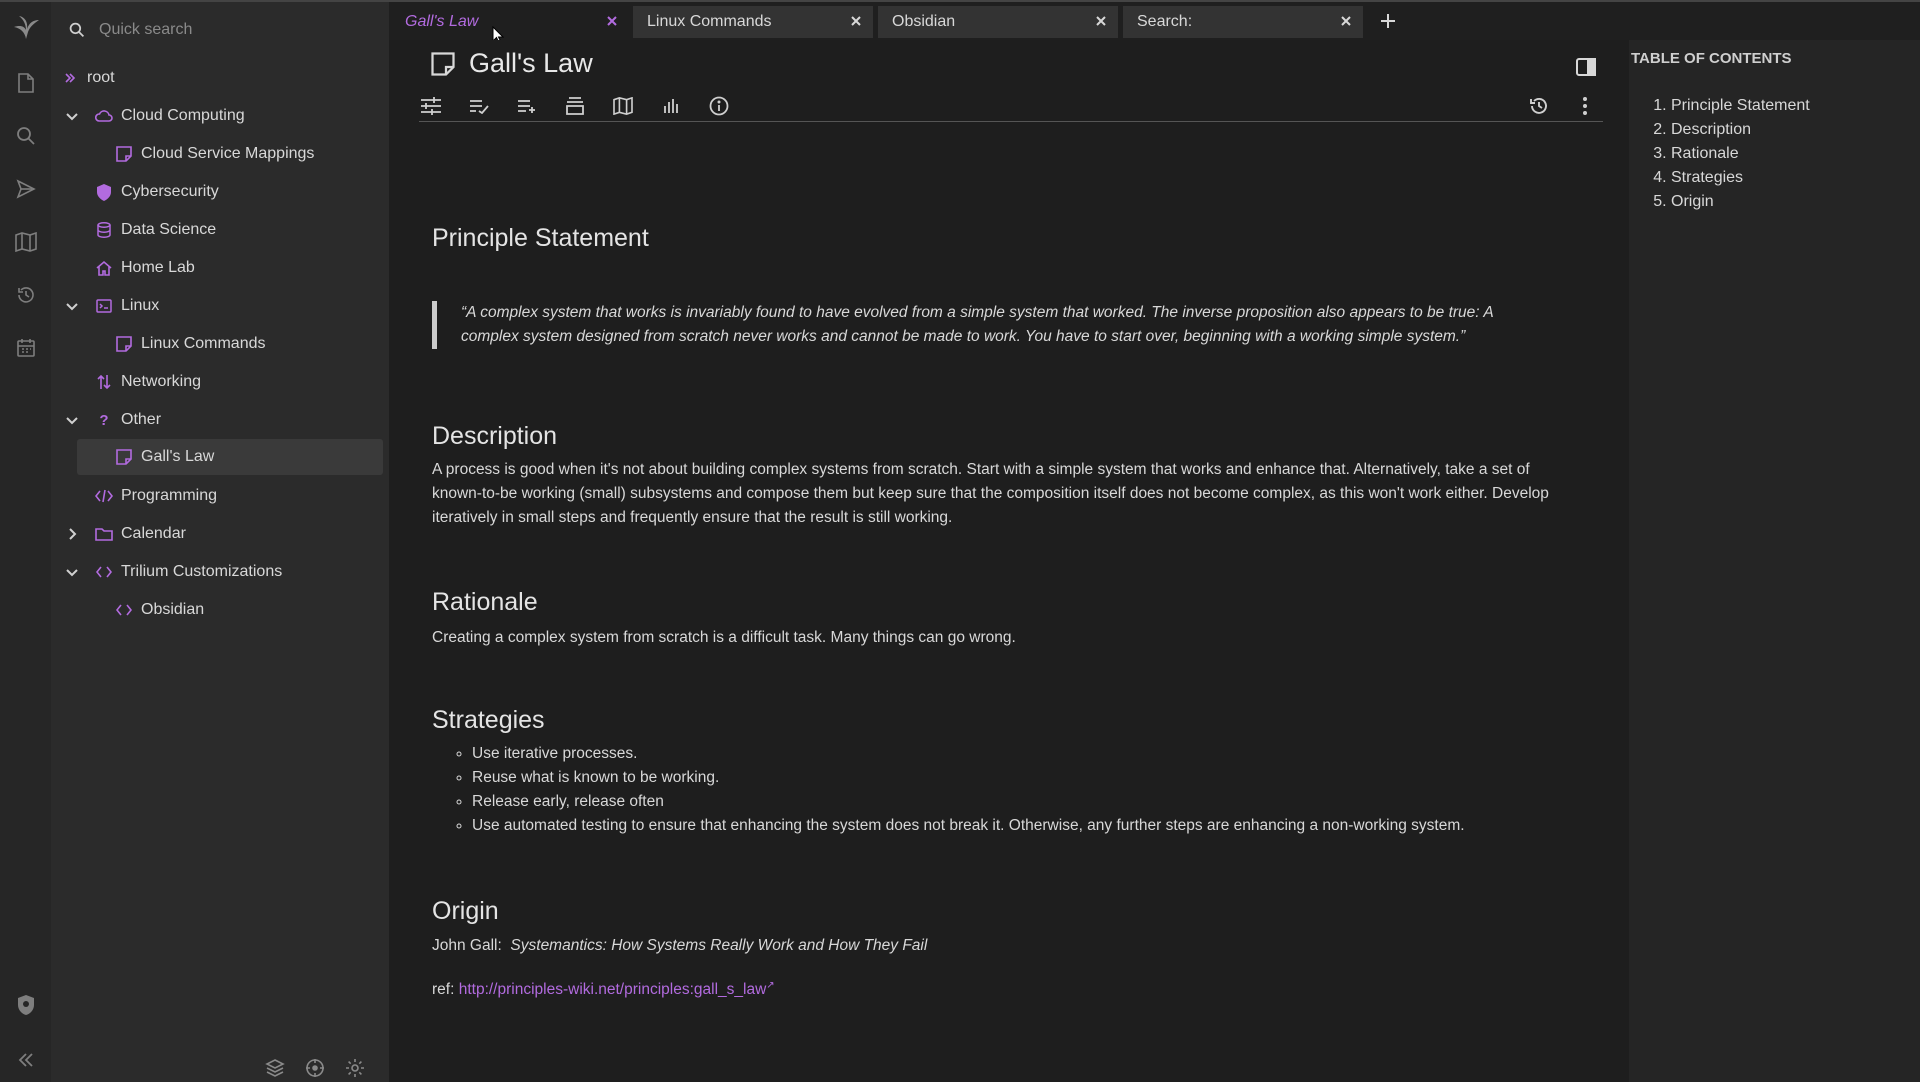 This screenshot has width=1920, height=1082. Describe the element at coordinates (465, 911) in the screenshot. I see `heading-origin: Origin` at that location.